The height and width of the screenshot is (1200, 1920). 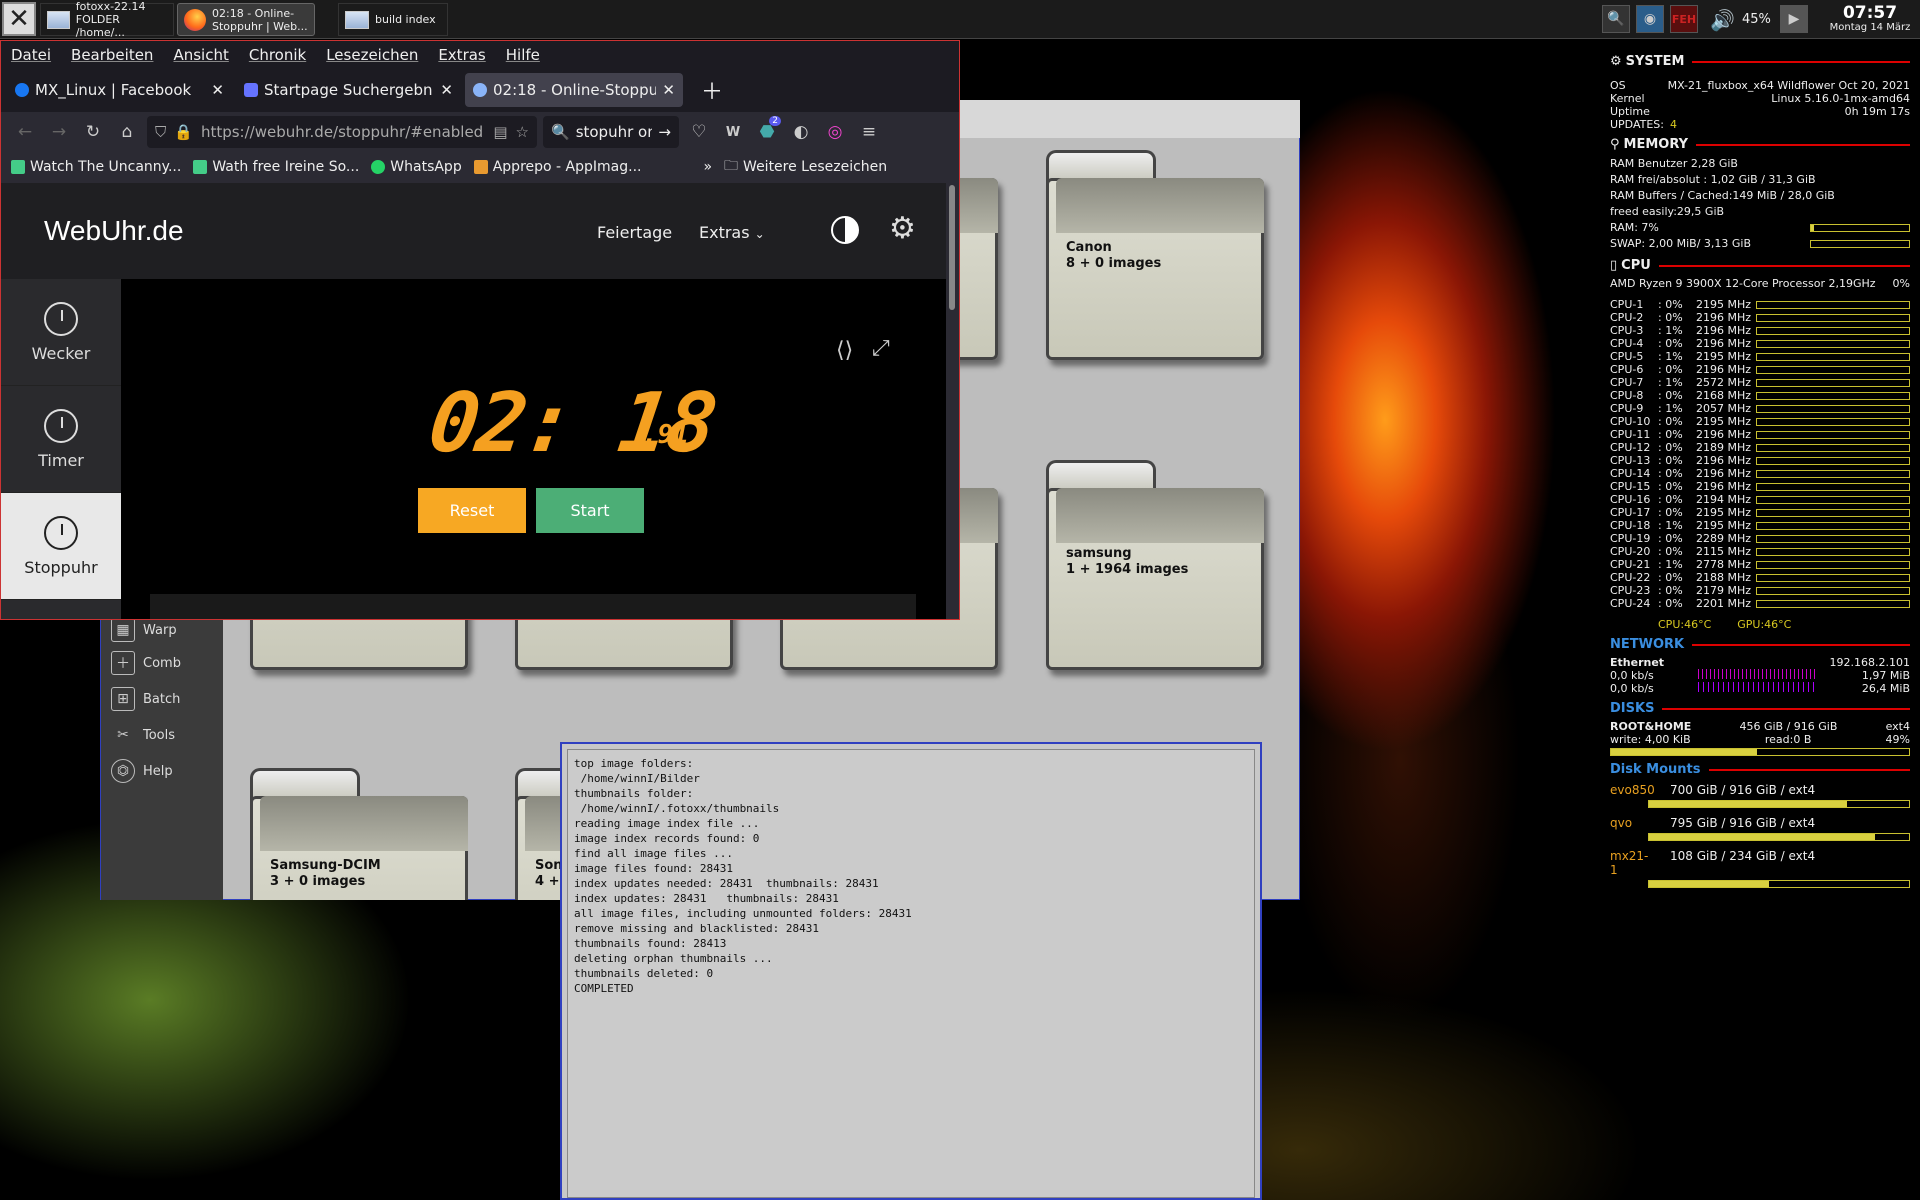 What do you see at coordinates (114, 231) in the screenshot?
I see `site-logo: WebUhr.de` at bounding box center [114, 231].